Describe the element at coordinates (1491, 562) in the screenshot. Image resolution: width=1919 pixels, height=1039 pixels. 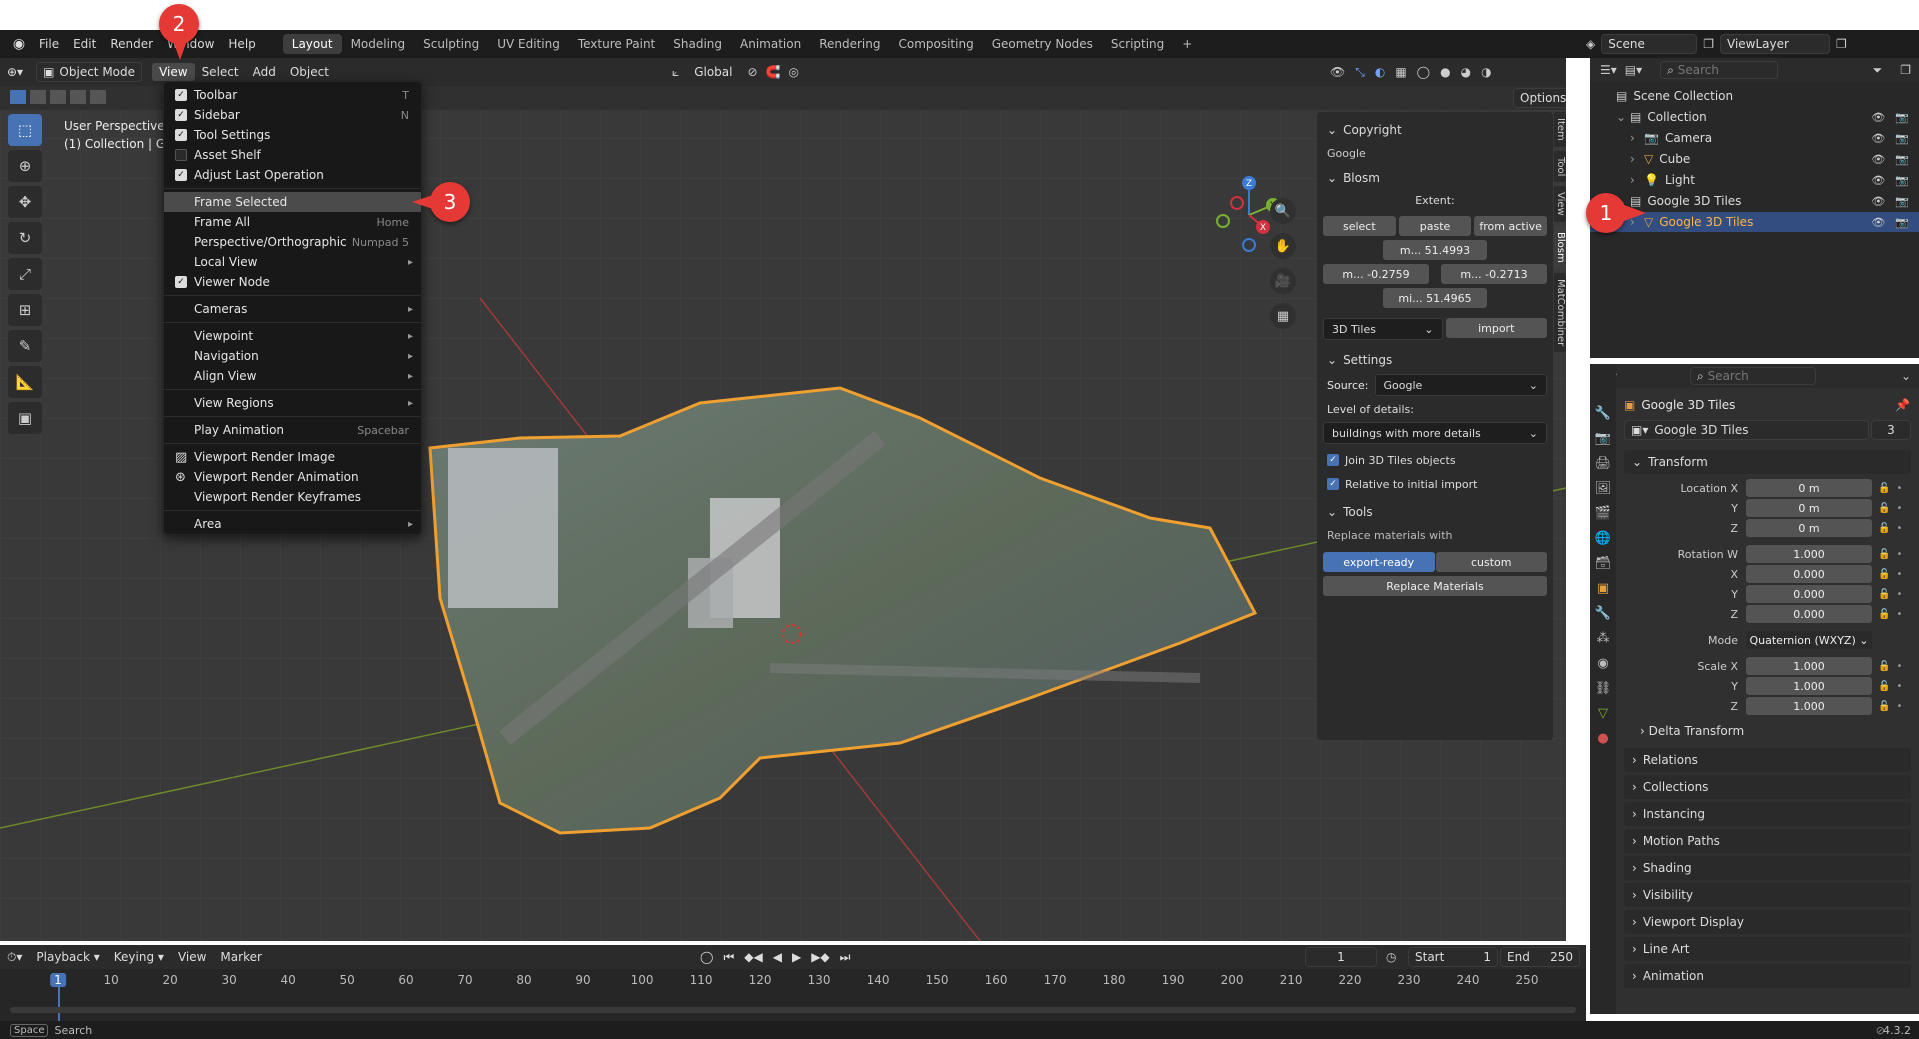
I see `custom-option: custom` at that location.